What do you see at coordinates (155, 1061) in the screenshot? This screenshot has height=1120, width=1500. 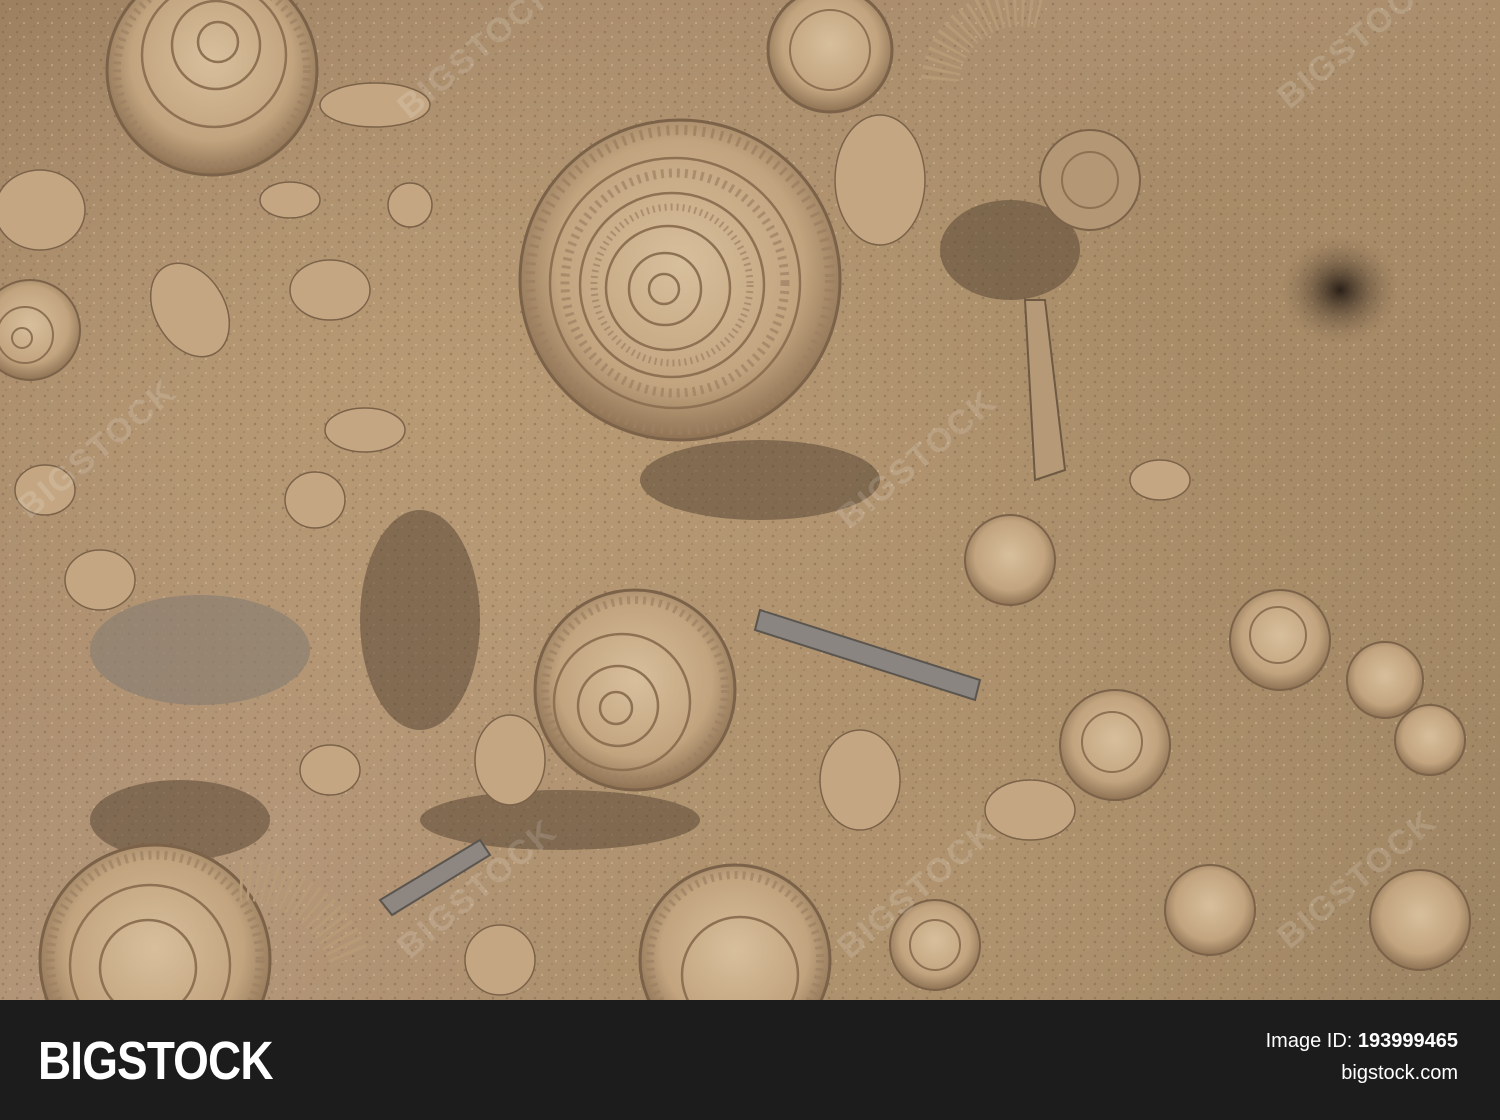 I see `brand-logo: BIGSTOCK` at bounding box center [155, 1061].